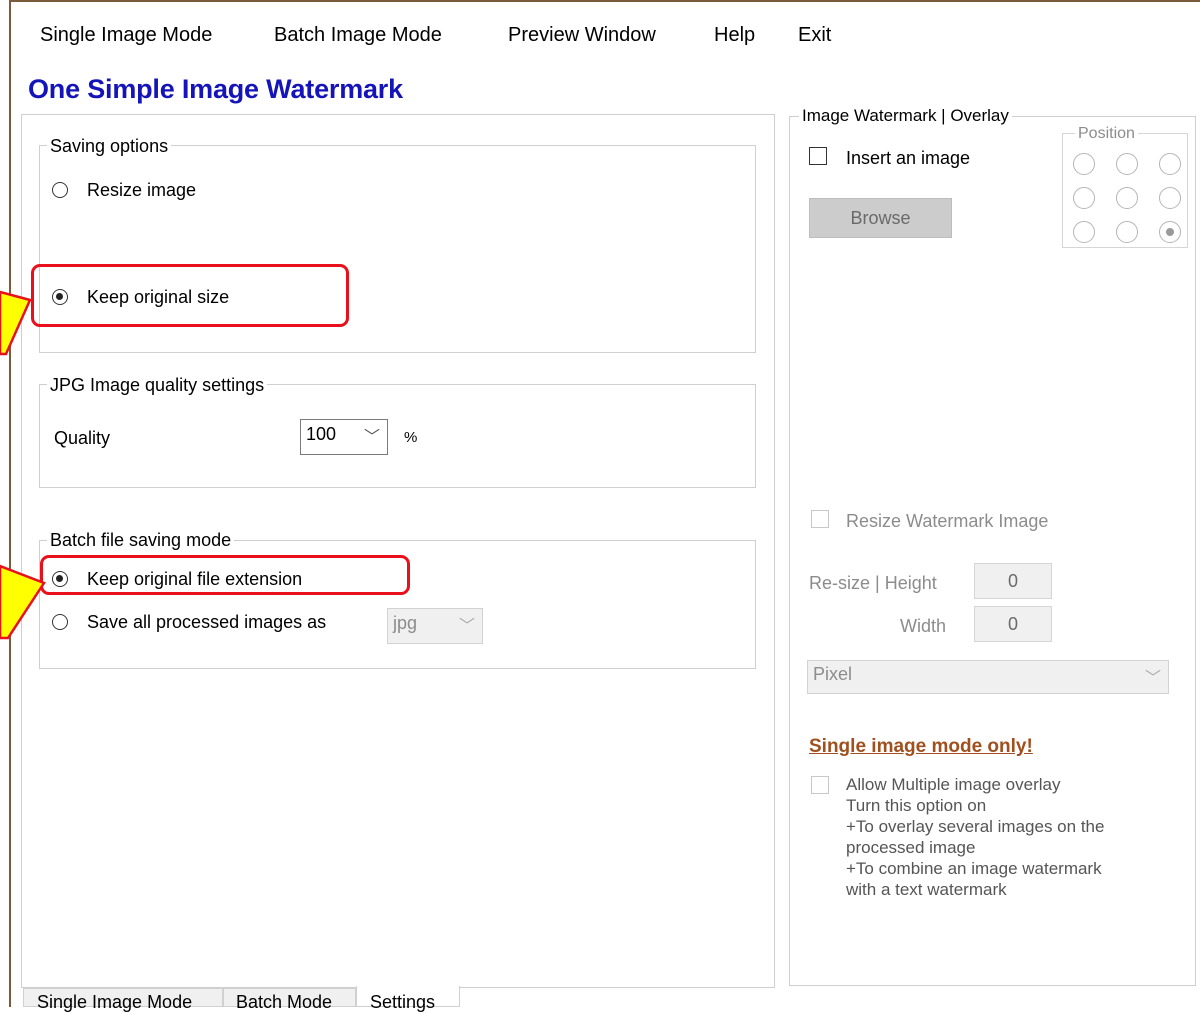 Image resolution: width=1200 pixels, height=1013 pixels. Describe the element at coordinates (411, 437) in the screenshot. I see `quality-unit: %` at that location.